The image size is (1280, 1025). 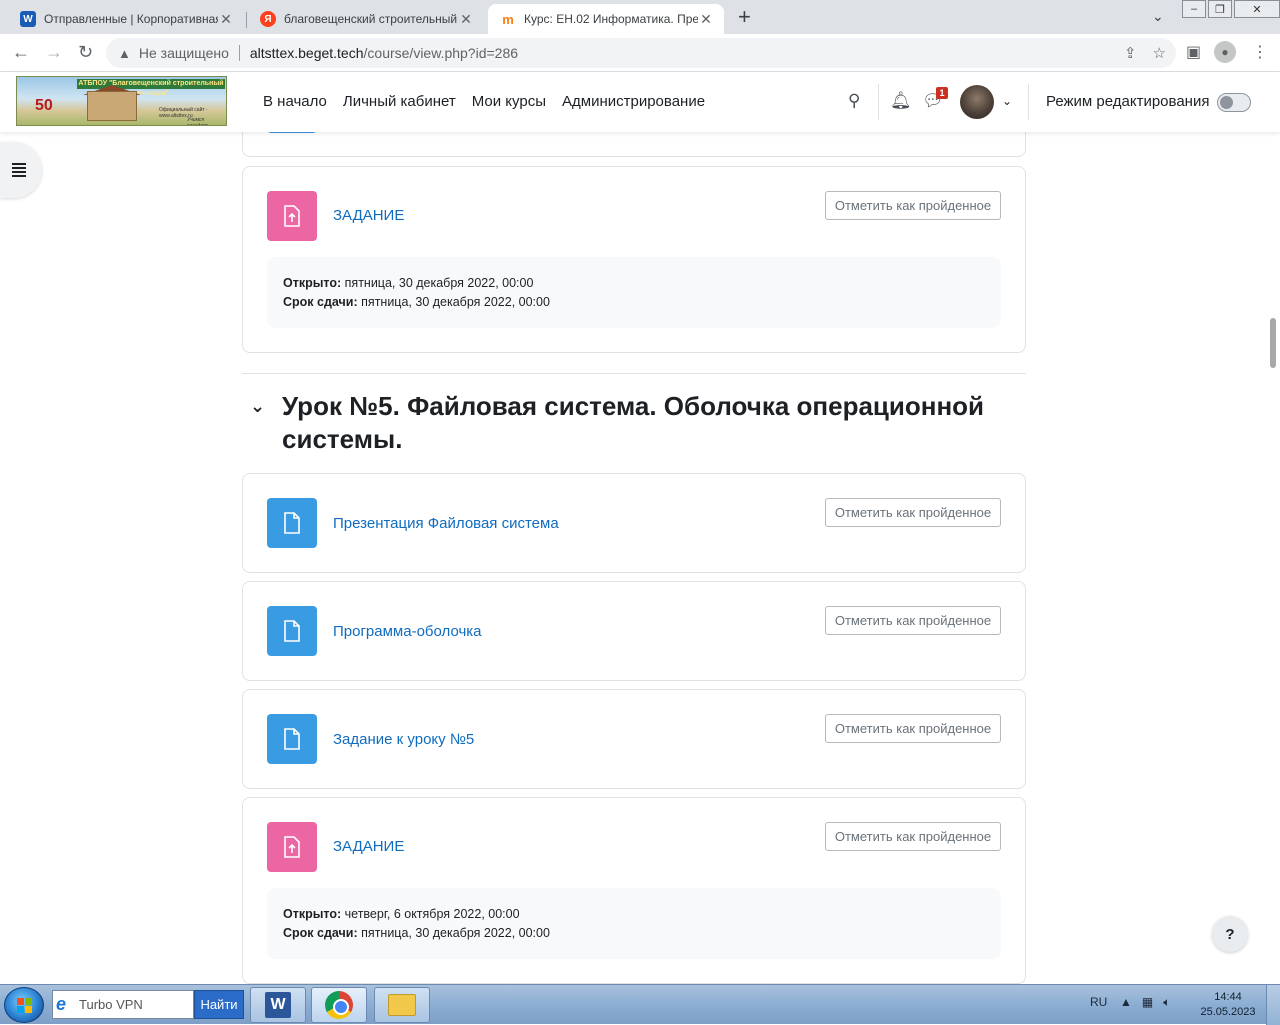 I want to click on edit-mode-toggle, so click(x=1234, y=102).